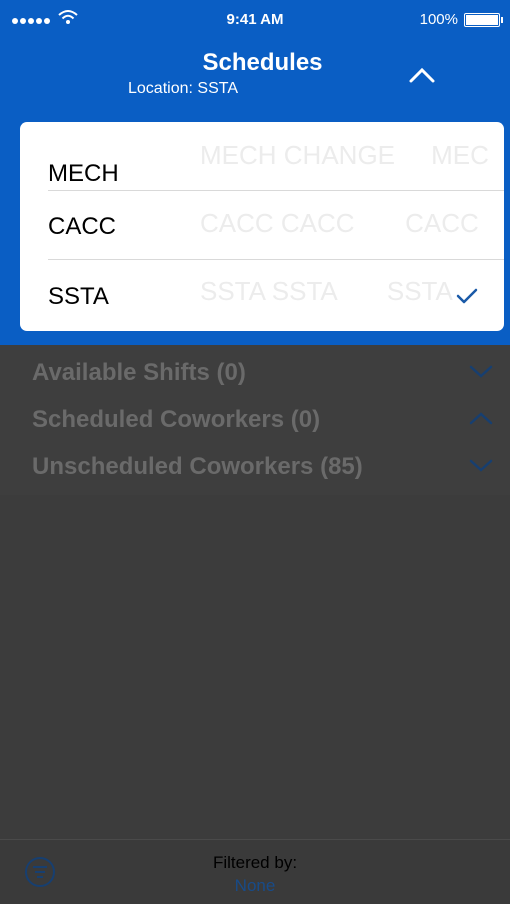 The width and height of the screenshot is (510, 904). Describe the element at coordinates (82, 226) in the screenshot. I see `option-label: CACC` at that location.